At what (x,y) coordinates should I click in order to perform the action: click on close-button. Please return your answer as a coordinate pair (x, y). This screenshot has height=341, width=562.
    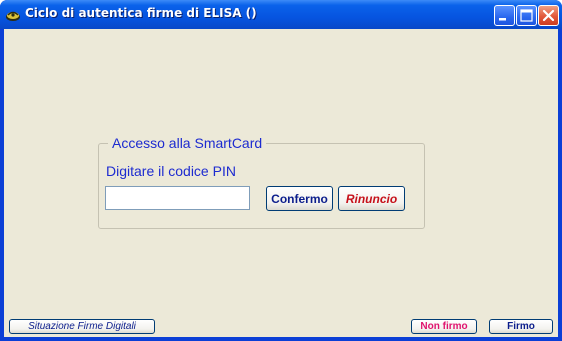
    Looking at the image, I should click on (548, 15).